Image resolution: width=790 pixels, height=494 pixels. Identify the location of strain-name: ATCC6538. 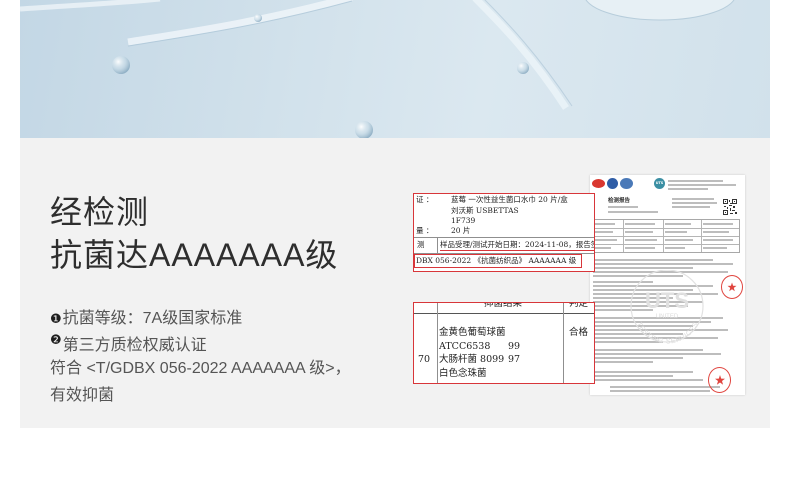
(465, 346).